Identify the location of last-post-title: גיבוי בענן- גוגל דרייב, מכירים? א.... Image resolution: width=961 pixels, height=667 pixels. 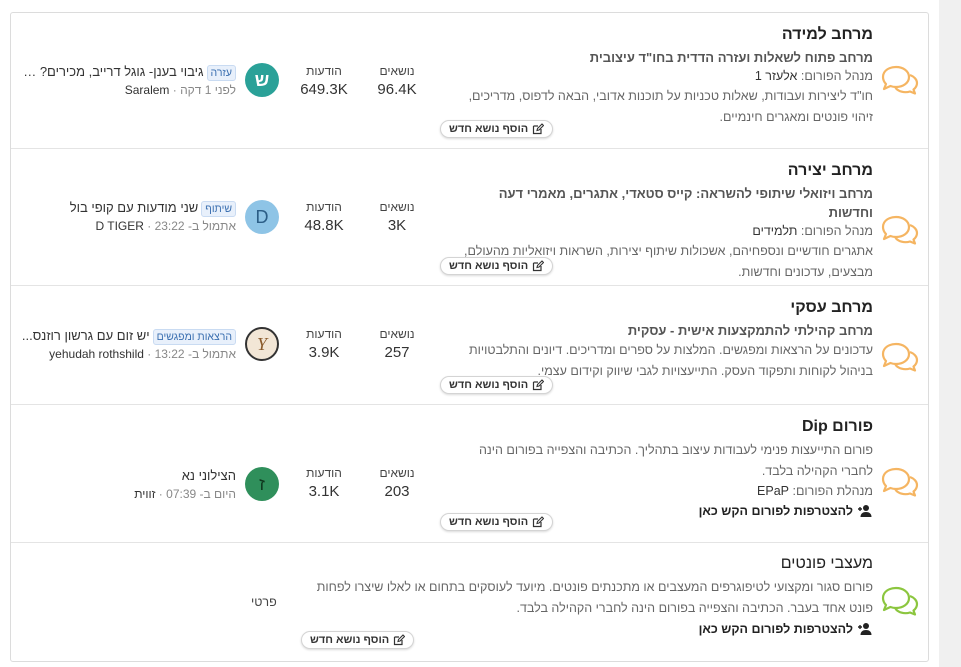
(112, 71).